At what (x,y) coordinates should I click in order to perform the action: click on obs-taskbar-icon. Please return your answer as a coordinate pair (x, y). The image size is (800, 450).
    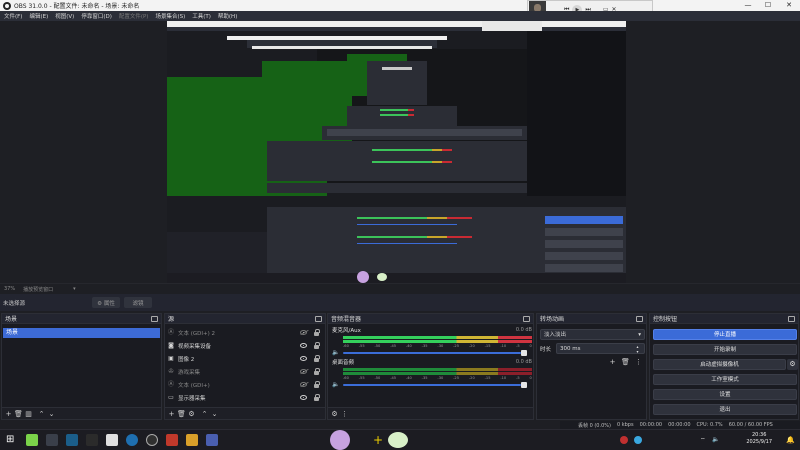
    Looking at the image, I should click on (152, 440).